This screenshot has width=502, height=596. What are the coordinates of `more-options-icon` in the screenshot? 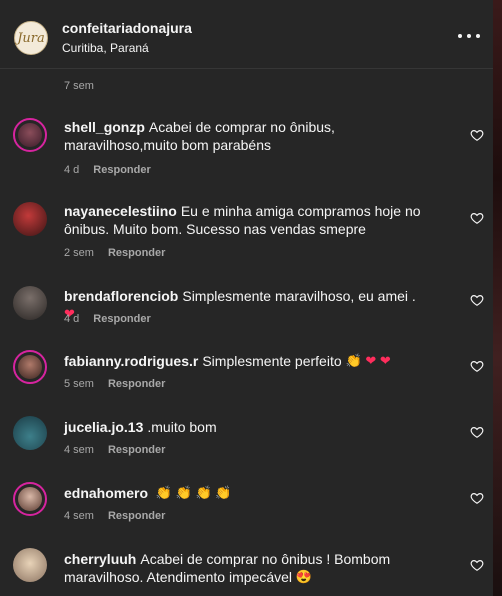 It's located at (469, 36).